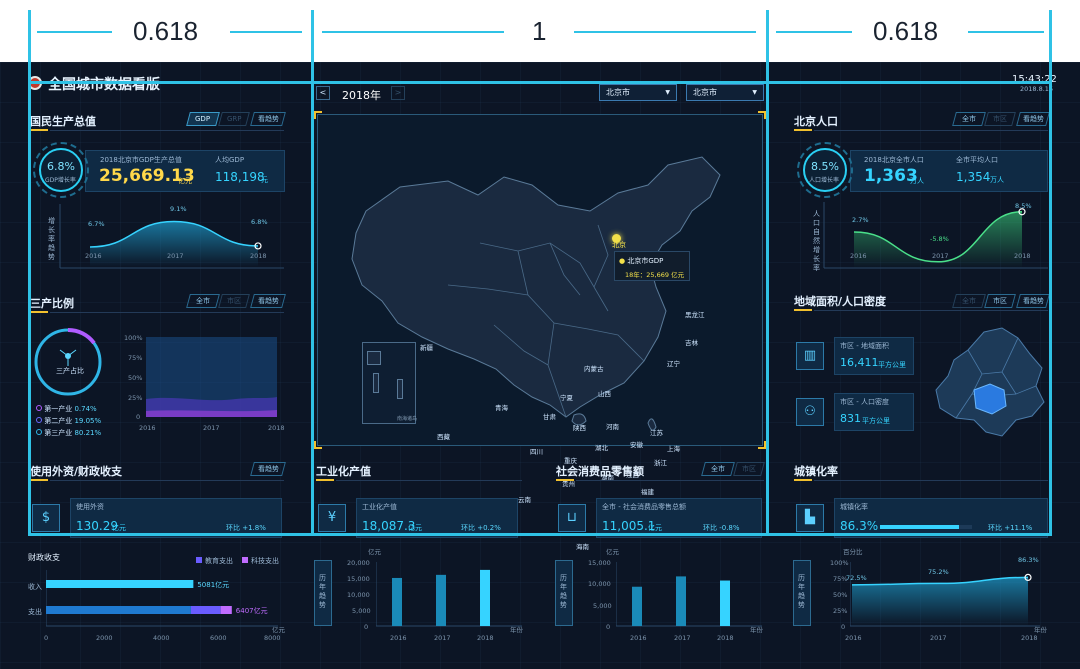 This screenshot has height=669, width=1080. What do you see at coordinates (278, 630) in the screenshot?
I see `finance-unit: 亿元` at bounding box center [278, 630].